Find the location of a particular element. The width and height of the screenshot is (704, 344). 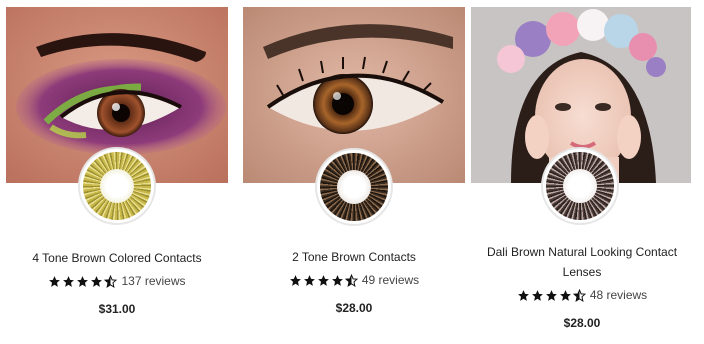

product-price: $31.00 is located at coordinates (117, 309).